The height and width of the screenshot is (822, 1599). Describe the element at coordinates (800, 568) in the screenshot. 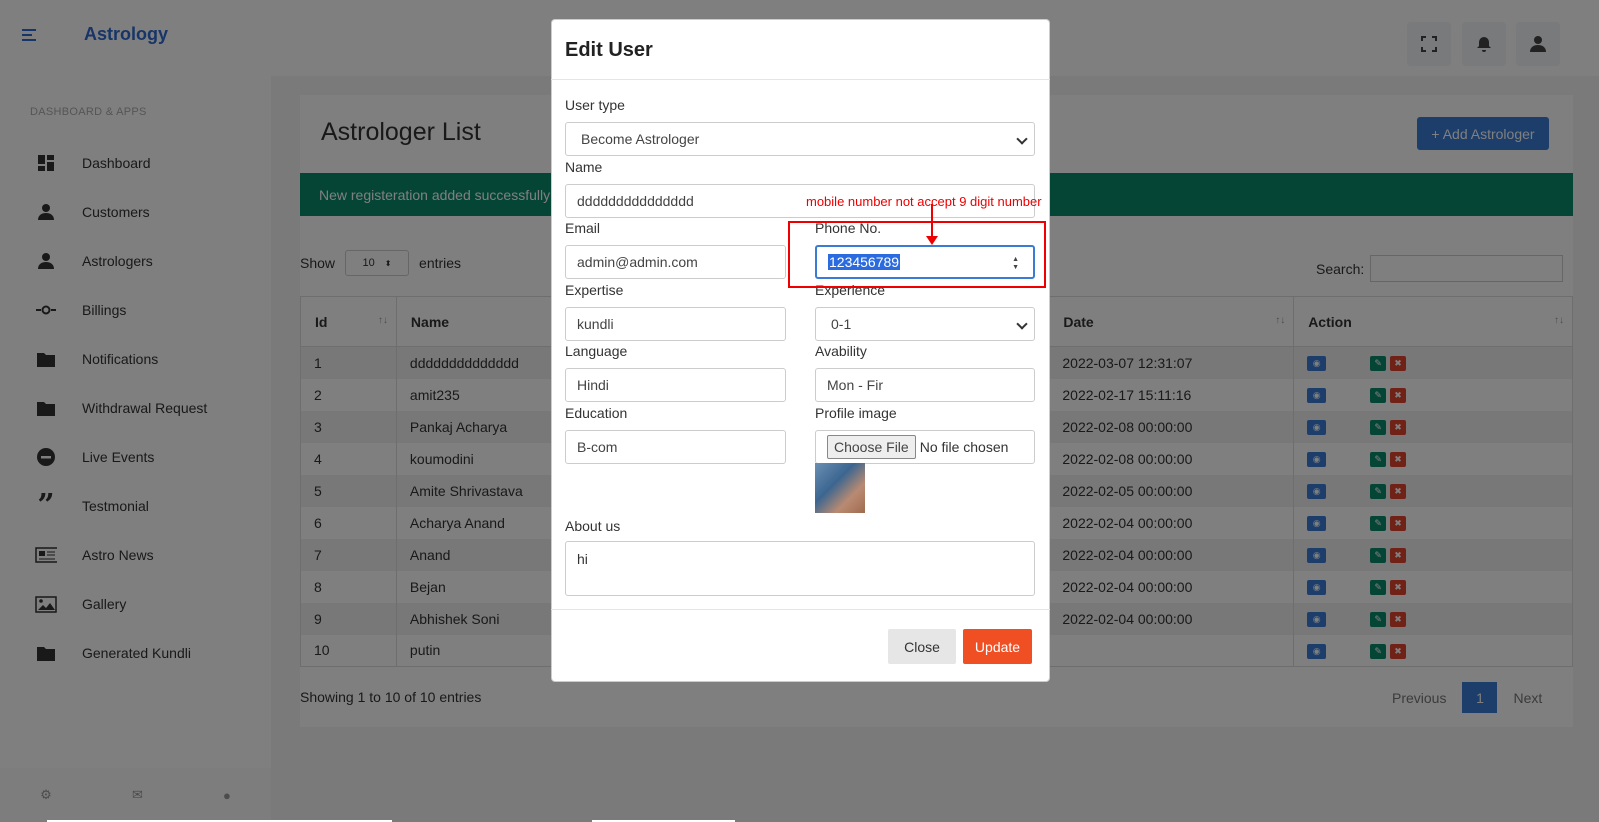

I see `about-textarea: hi` at that location.